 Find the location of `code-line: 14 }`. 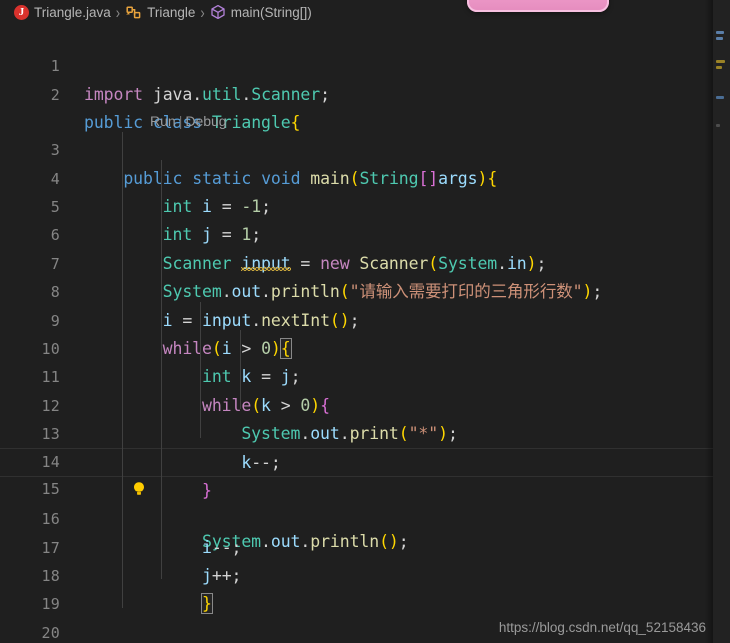

code-line: 14 } is located at coordinates (356, 459).